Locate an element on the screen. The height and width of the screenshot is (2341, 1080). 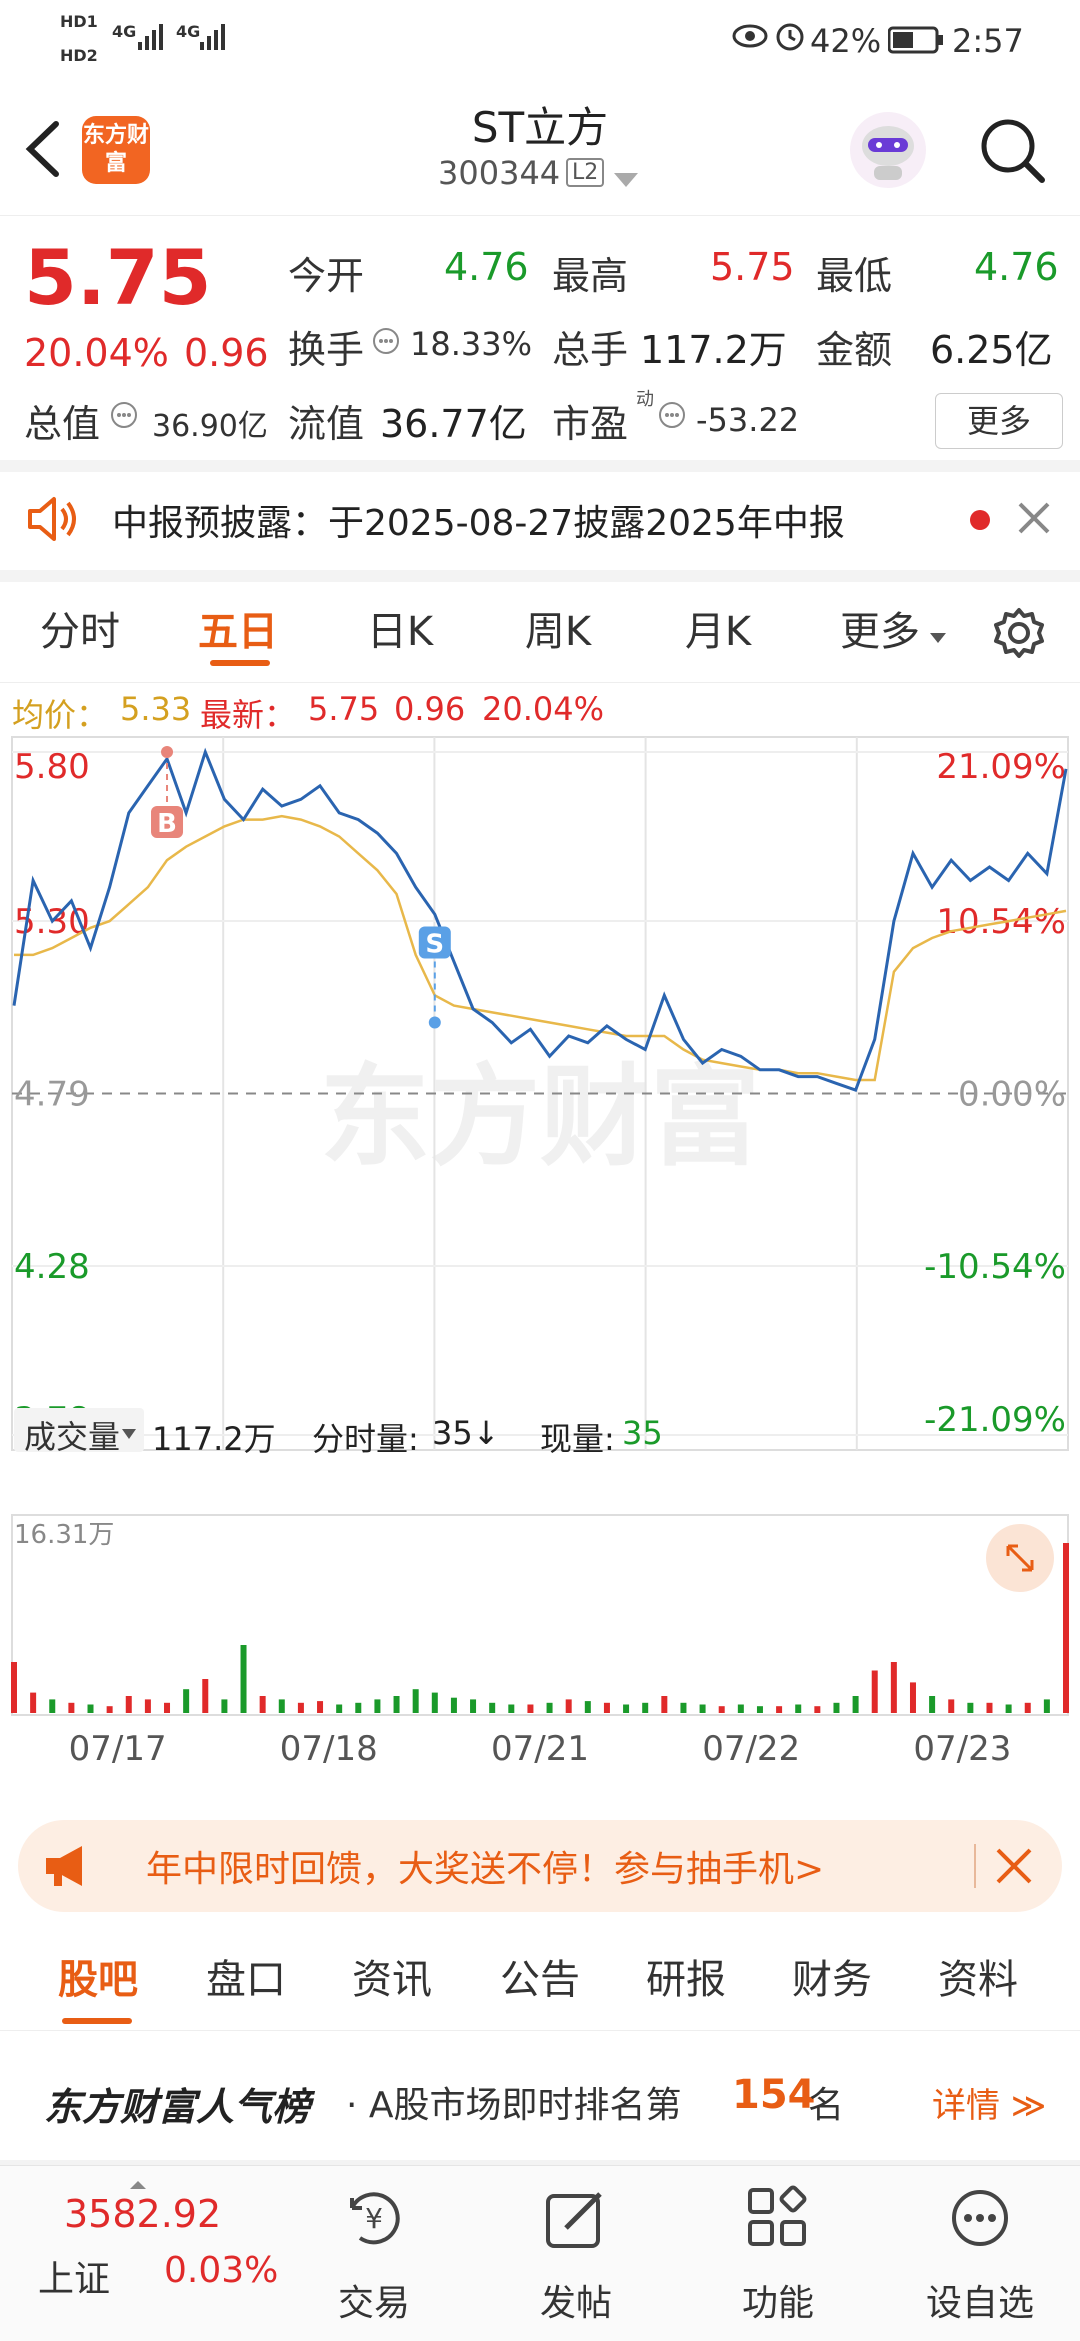
nav-trade: ¥ 交易 is located at coordinates (374, 2253).